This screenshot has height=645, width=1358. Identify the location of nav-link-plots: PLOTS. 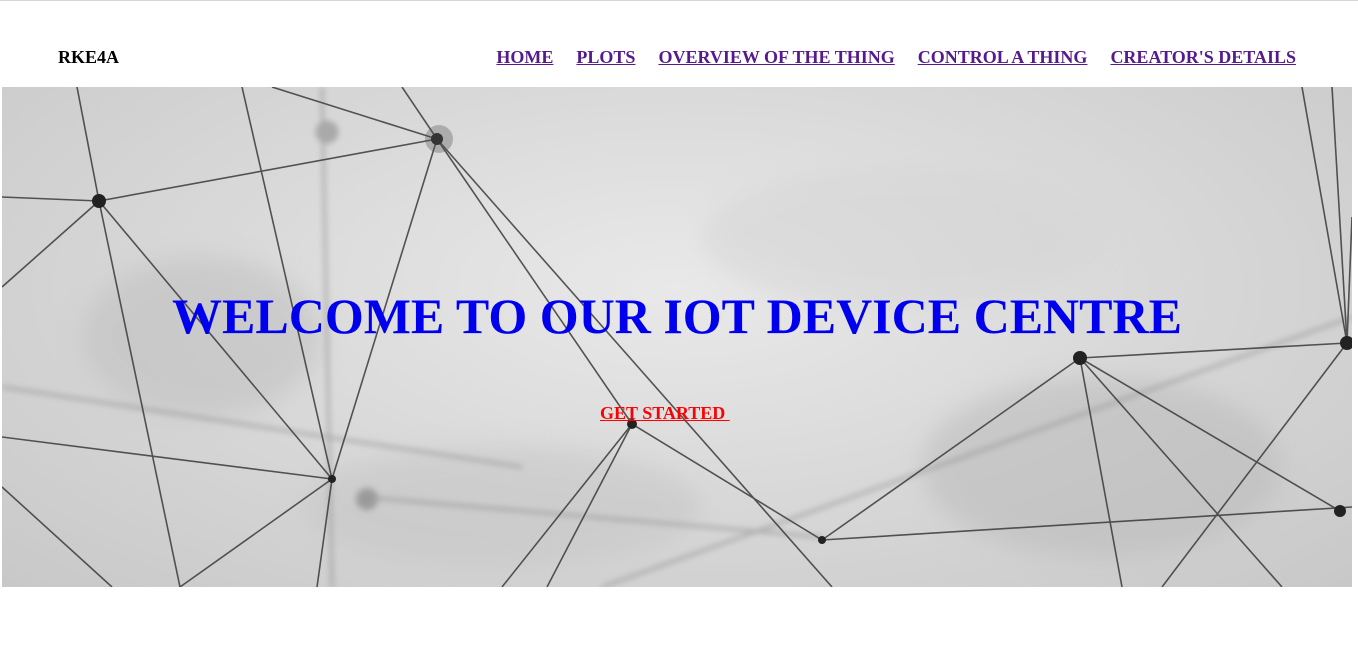
(605, 57).